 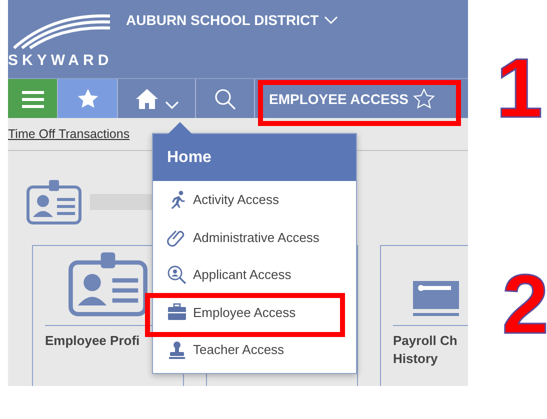 I want to click on step-number: 1, so click(x=519, y=88).